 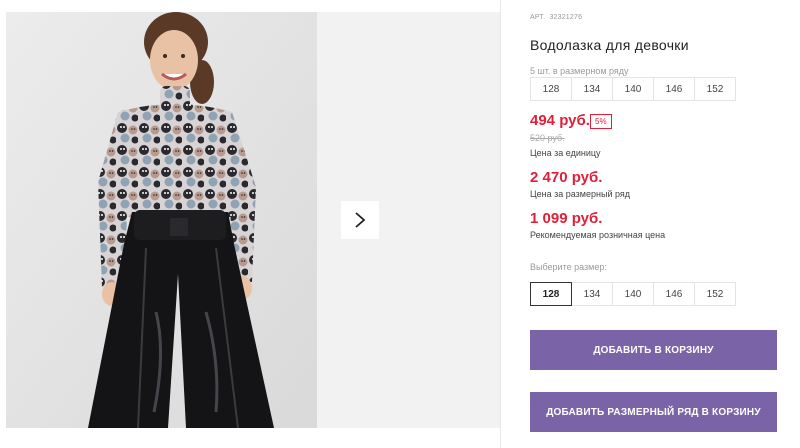 I want to click on sku-value: 32321276, so click(x=566, y=17).